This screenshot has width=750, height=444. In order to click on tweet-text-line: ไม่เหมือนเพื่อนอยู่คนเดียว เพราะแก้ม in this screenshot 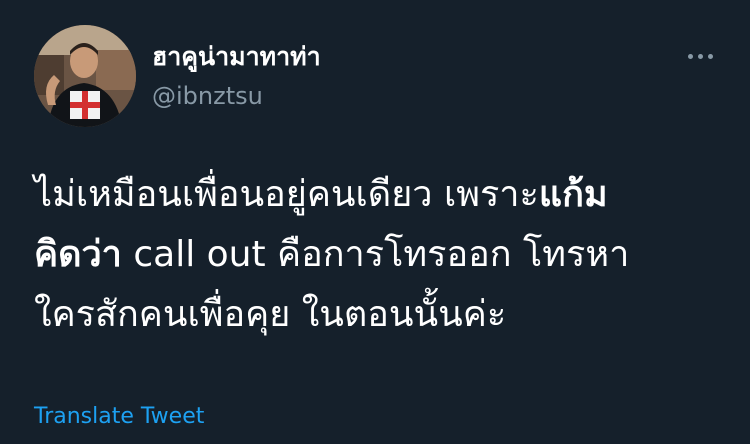, I will do `click(384, 195)`.